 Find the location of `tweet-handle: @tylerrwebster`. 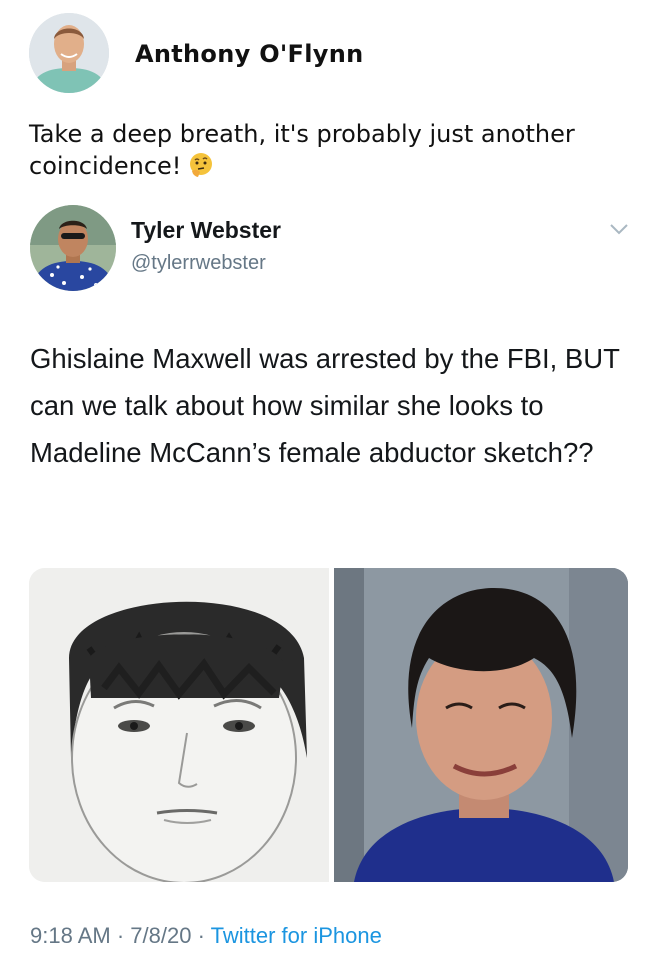

tweet-handle: @tylerrwebster is located at coordinates (198, 263).